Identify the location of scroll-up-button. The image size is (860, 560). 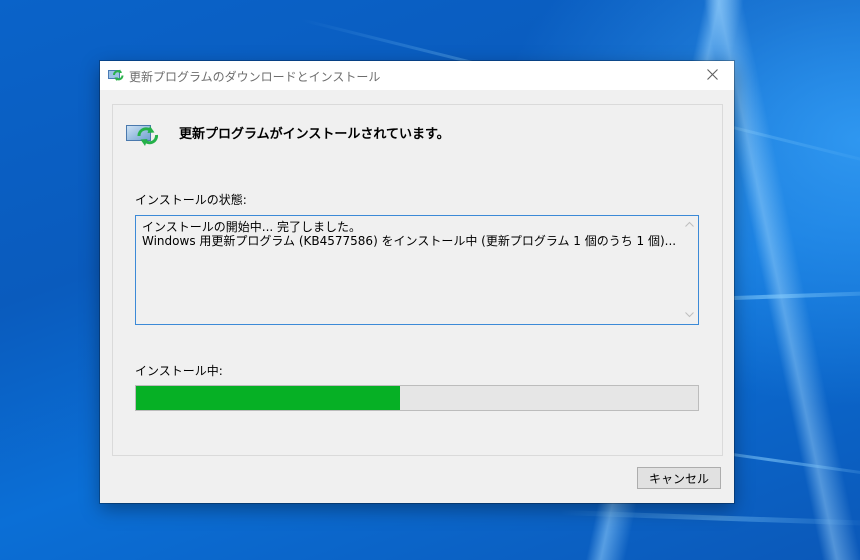
(689, 224).